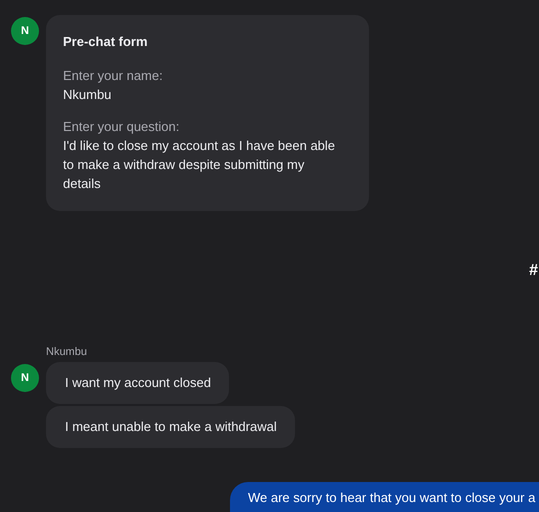 Image resolution: width=539 pixels, height=512 pixels. I want to click on sender-name: Nkumbu, so click(67, 352).